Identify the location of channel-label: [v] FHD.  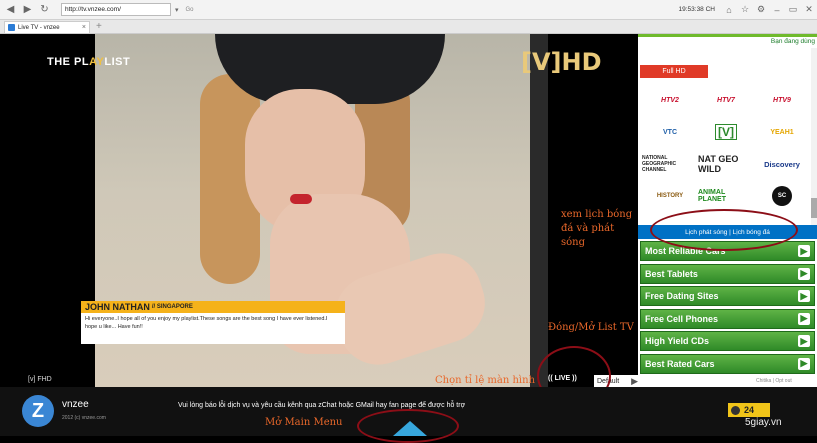
(40, 379).